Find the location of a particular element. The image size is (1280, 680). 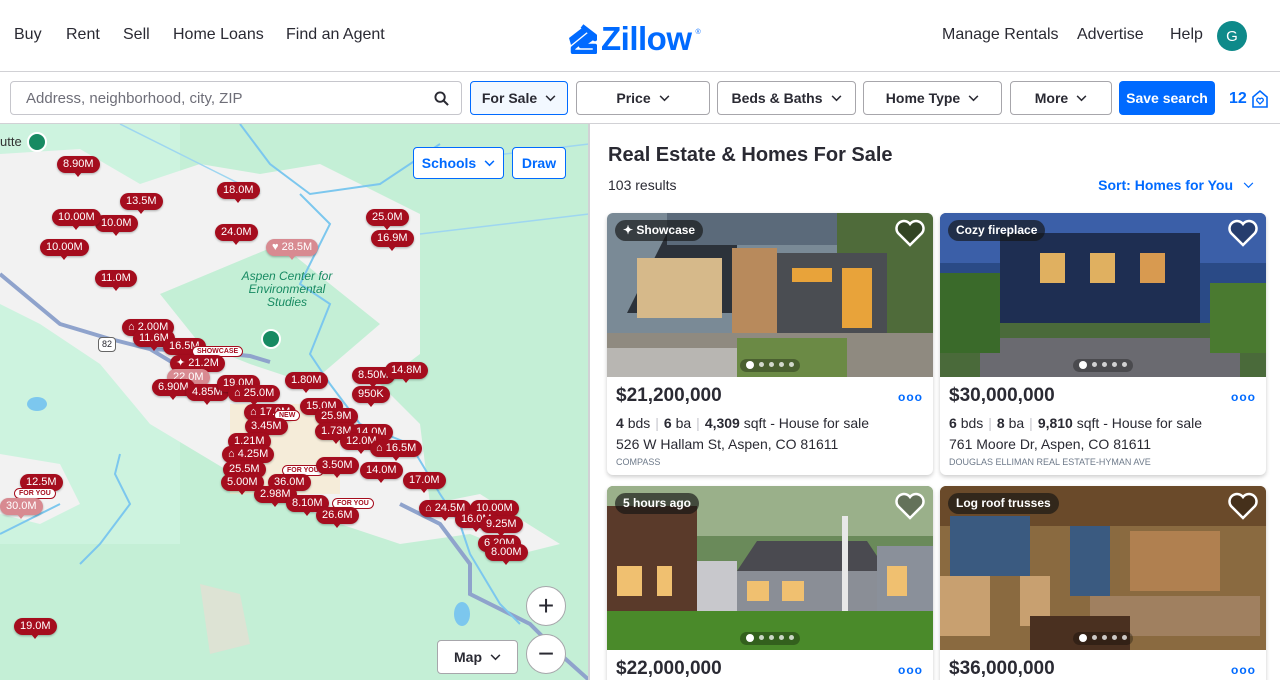

zillow-logo: Zillow ® is located at coordinates (634, 39).